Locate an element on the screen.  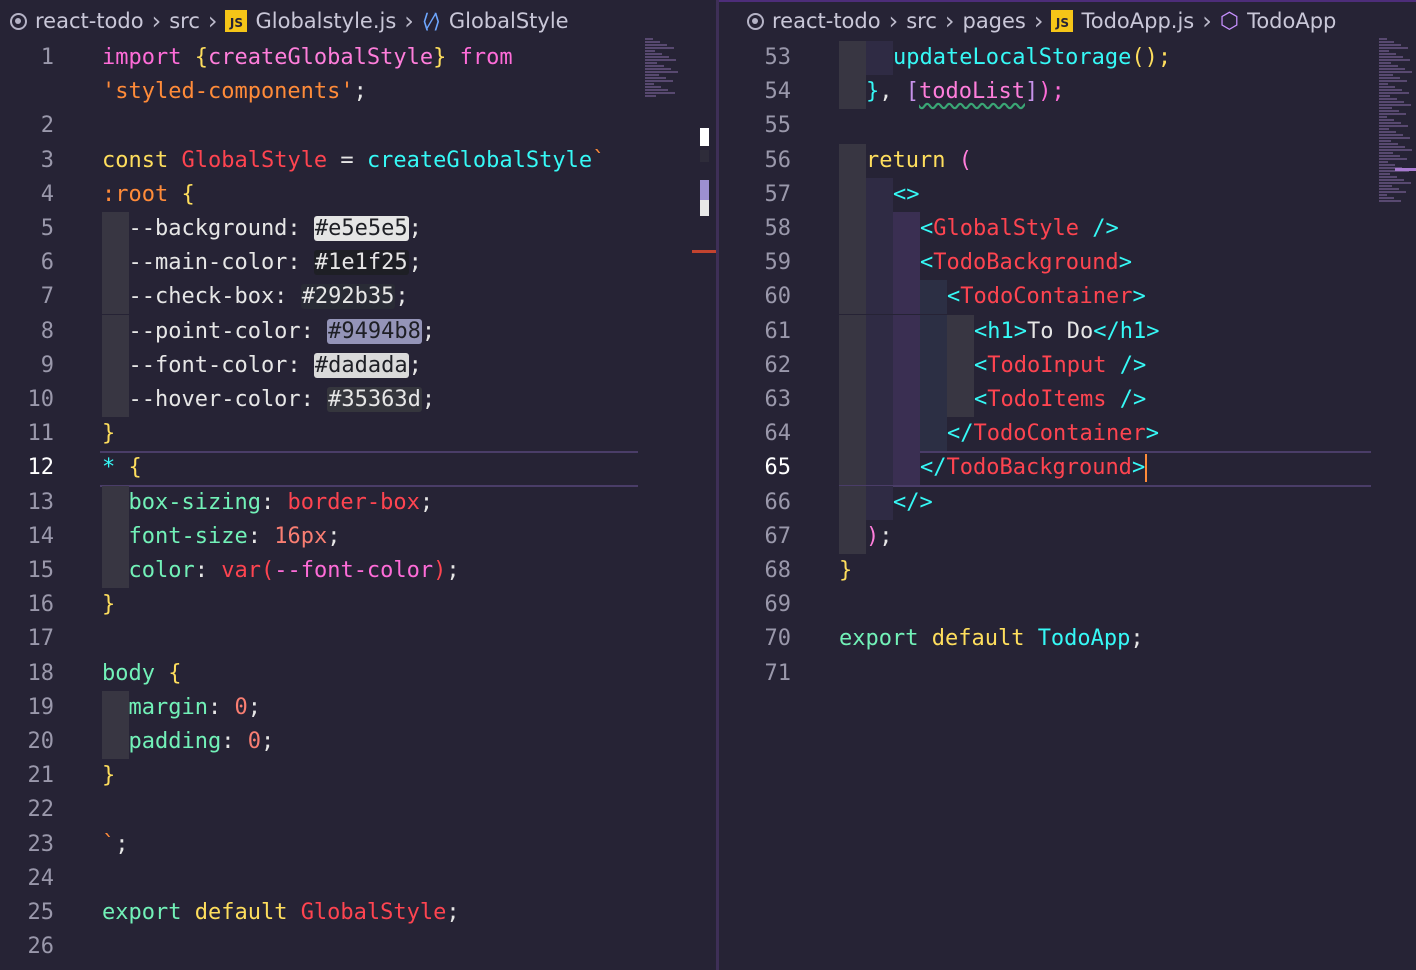
code-text: return ( is located at coordinates (919, 161).